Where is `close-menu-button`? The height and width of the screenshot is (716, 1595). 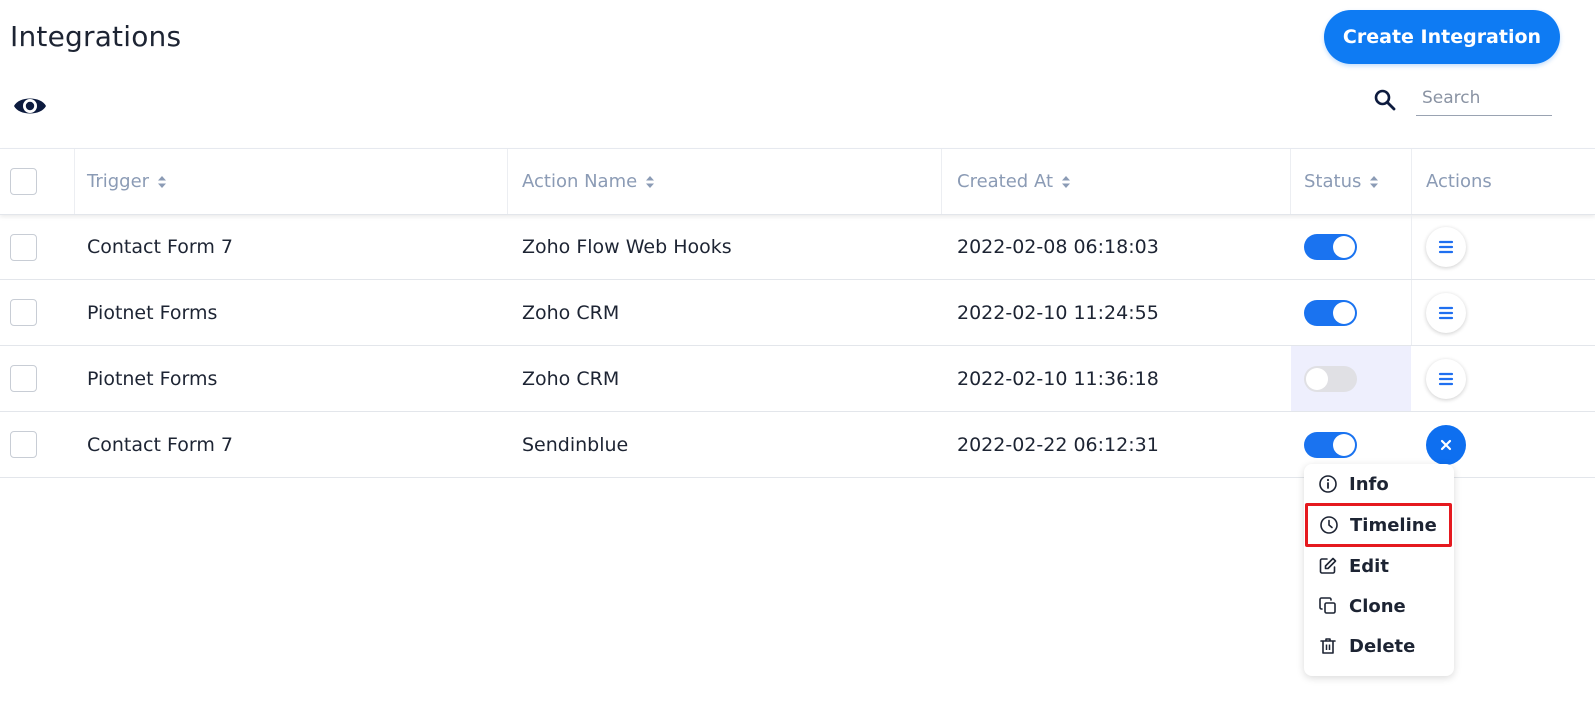 close-menu-button is located at coordinates (1446, 444).